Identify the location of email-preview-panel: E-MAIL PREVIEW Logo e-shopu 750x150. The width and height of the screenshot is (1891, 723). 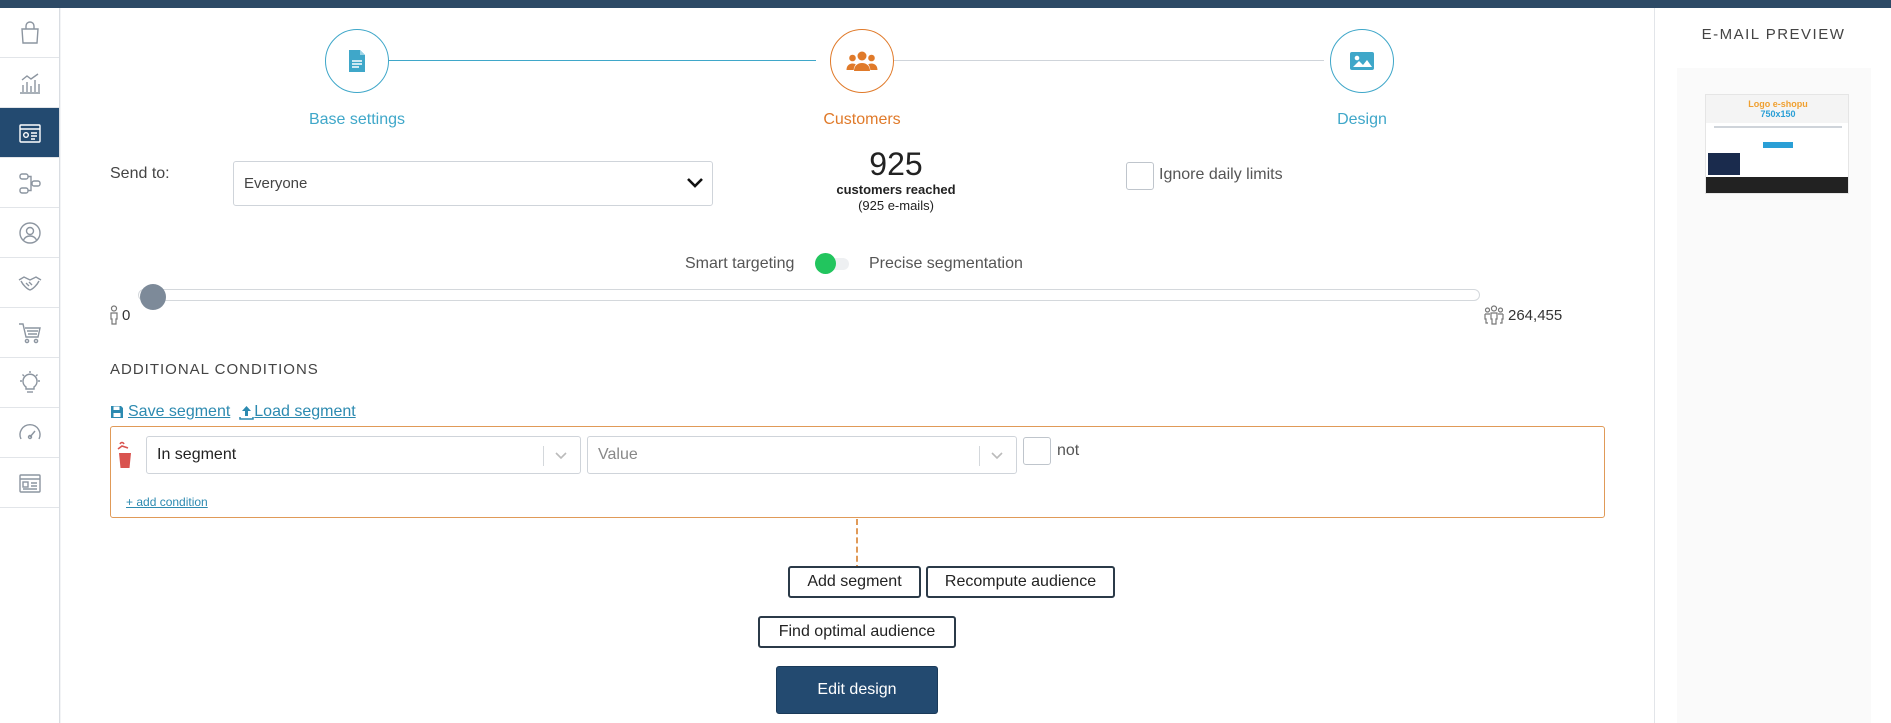
(1772, 365).